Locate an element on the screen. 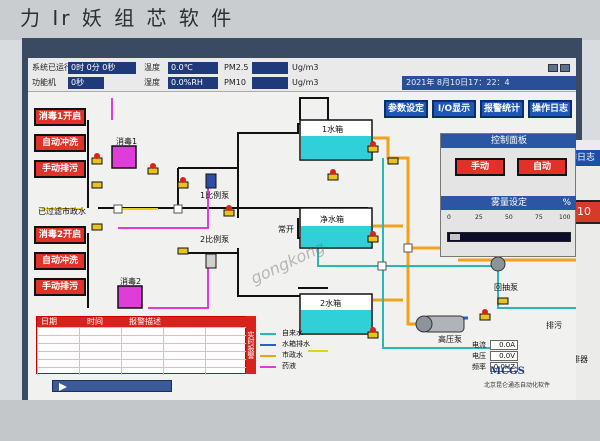 The height and width of the screenshot is (441, 600). tank1-label: 1水箱 is located at coordinates (333, 129).